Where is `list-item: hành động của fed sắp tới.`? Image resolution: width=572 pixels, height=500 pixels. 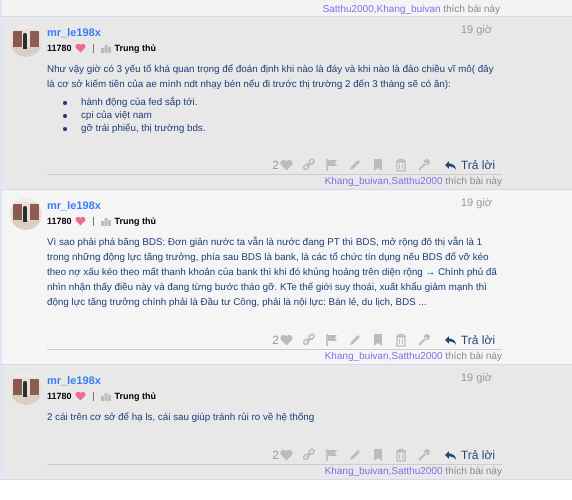 list-item: hành động của fed sắp tới. is located at coordinates (139, 102).